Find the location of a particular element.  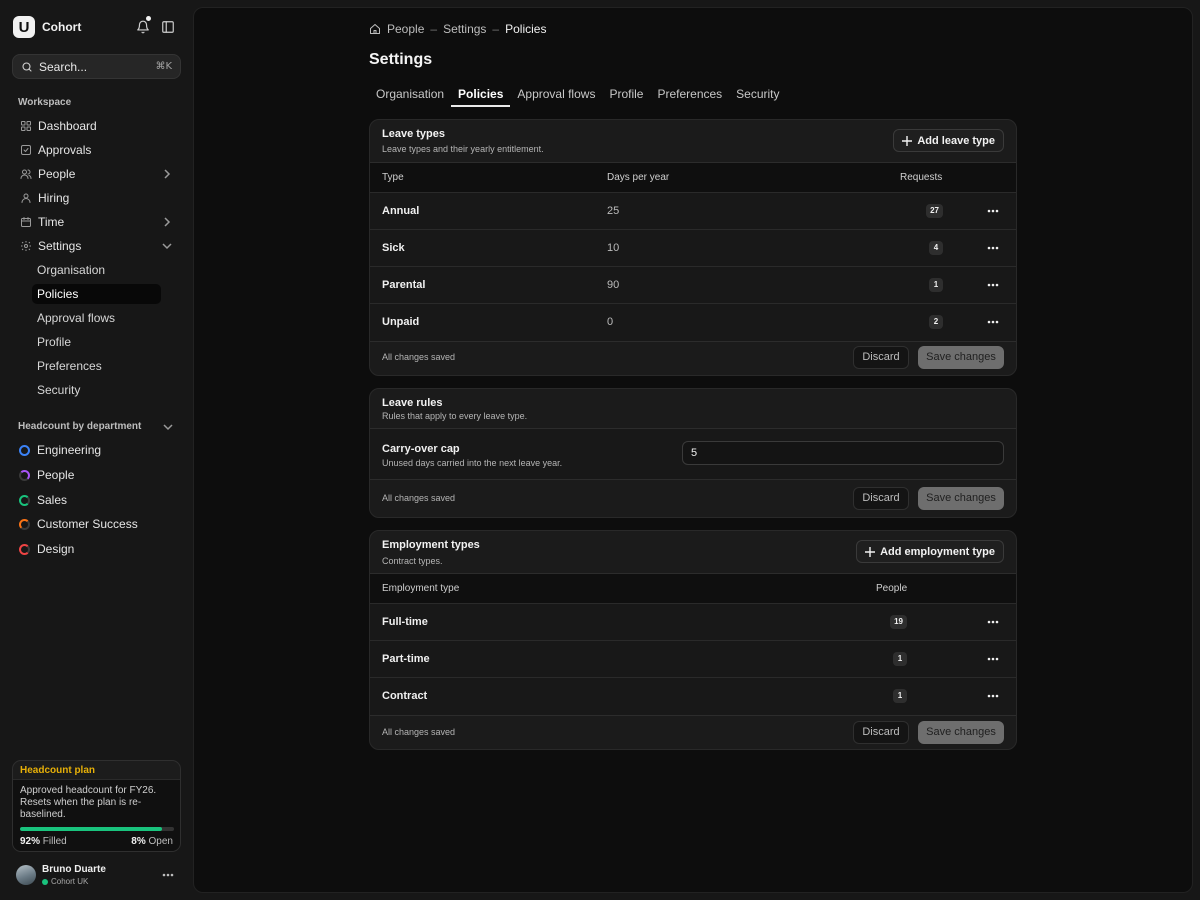

sidebar-subitem-profile: Profile is located at coordinates (96, 342).